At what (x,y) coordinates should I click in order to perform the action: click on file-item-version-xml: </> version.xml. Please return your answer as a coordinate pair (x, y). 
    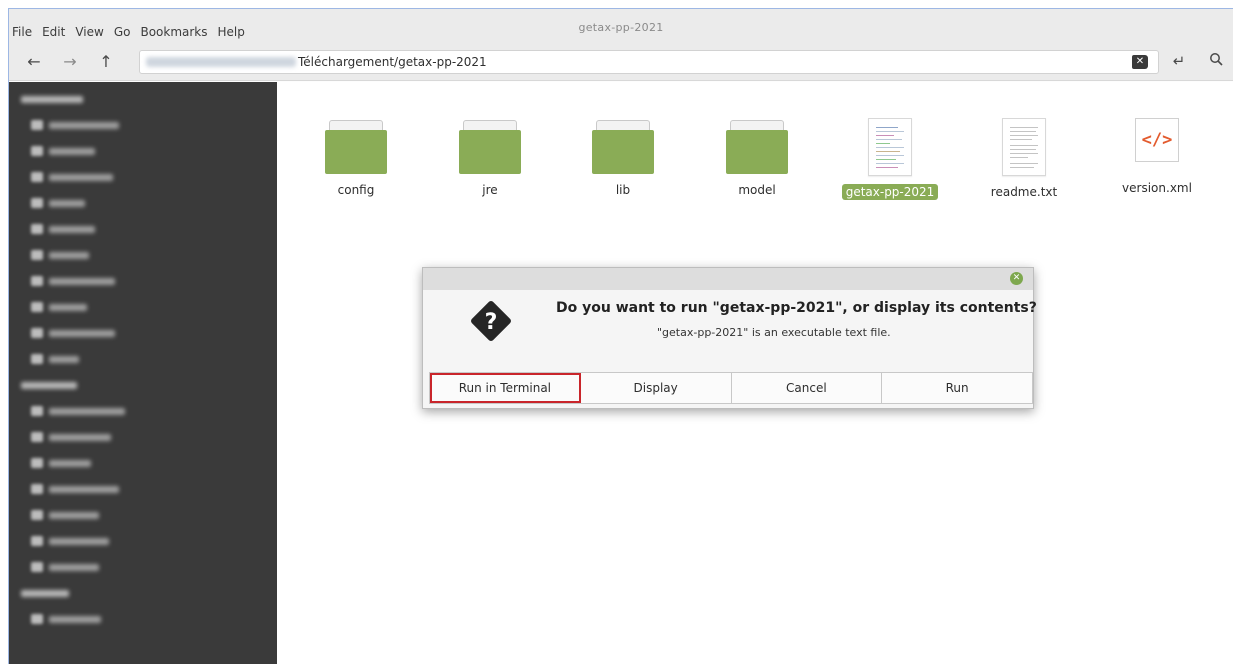
    Looking at the image, I should click on (1157, 157).